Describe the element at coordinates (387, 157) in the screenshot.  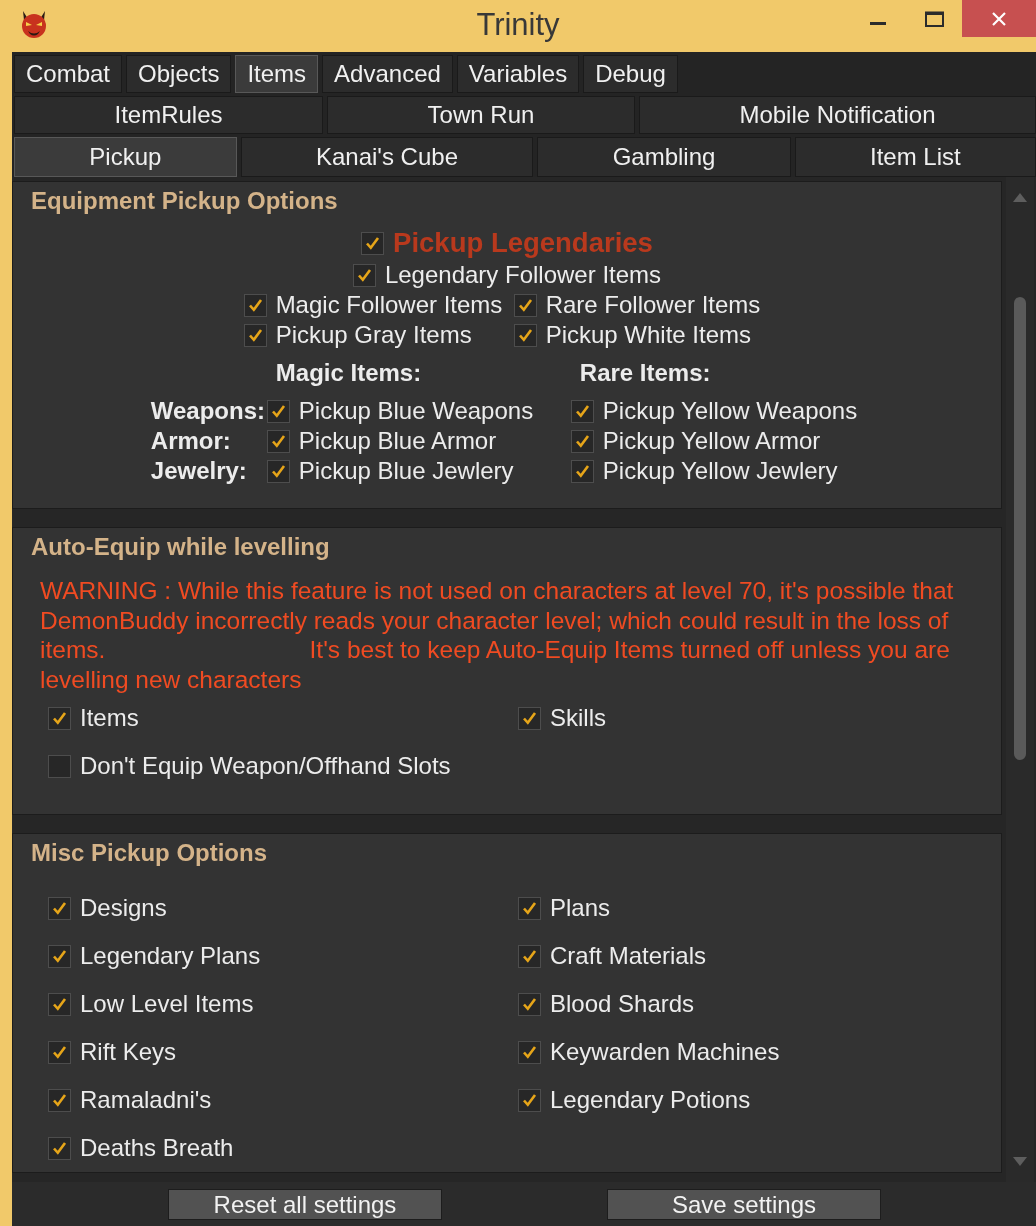
I see `tab: Kanai's Cube` at that location.